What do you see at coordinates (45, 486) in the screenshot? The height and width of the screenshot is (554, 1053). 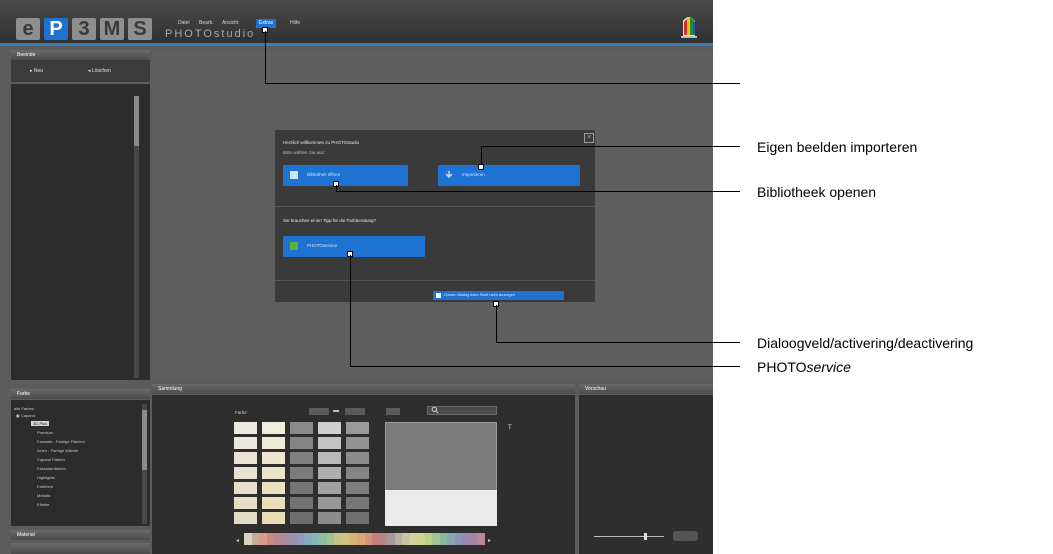 I see `tree-item-farbtoene: Farbtöne` at bounding box center [45, 486].